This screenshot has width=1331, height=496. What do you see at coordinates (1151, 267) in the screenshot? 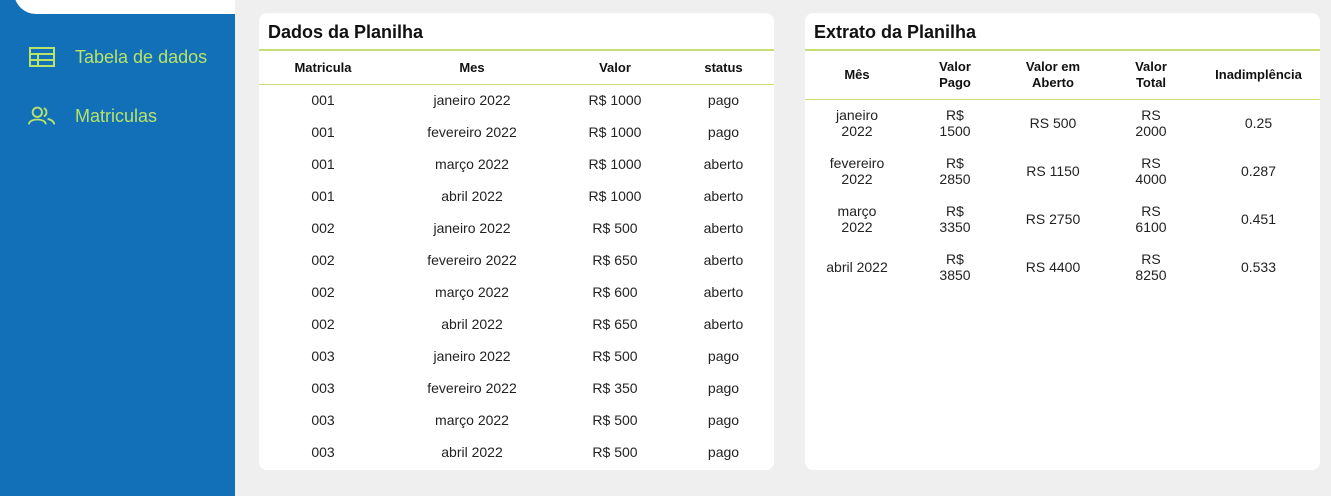
I see `cell-valor-total: RS 8250` at bounding box center [1151, 267].